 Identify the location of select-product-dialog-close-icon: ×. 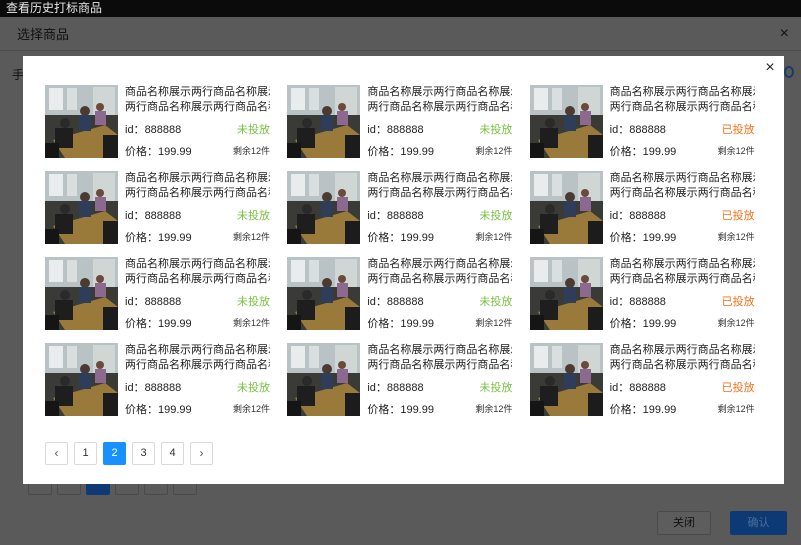
(784, 34).